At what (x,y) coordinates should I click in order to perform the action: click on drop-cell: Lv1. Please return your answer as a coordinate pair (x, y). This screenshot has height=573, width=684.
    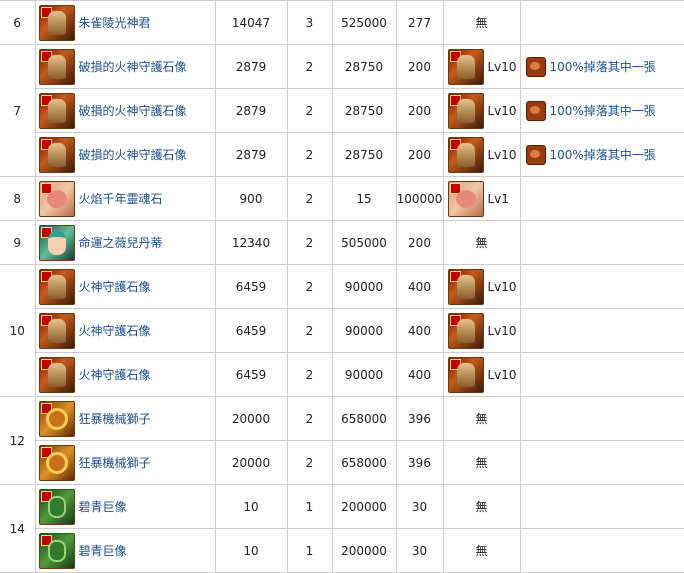
    Looking at the image, I should click on (481, 198).